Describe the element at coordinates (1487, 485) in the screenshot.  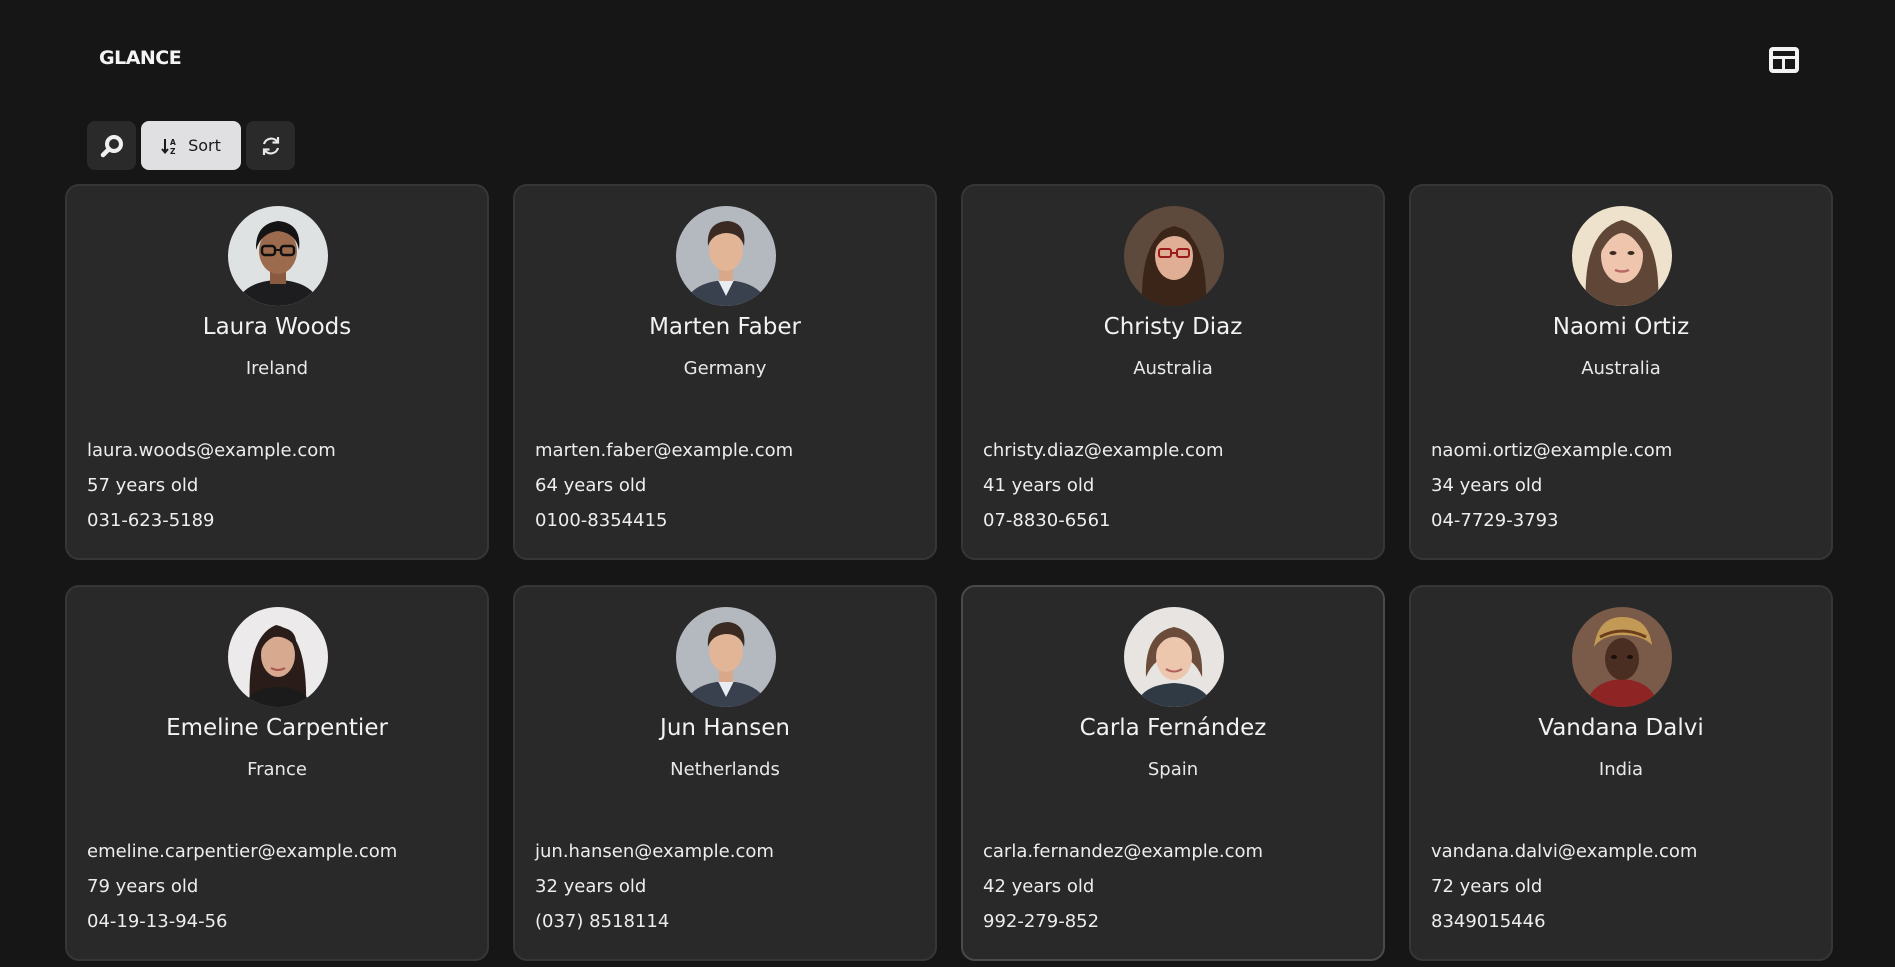
I see `person-age: 34 years old` at that location.